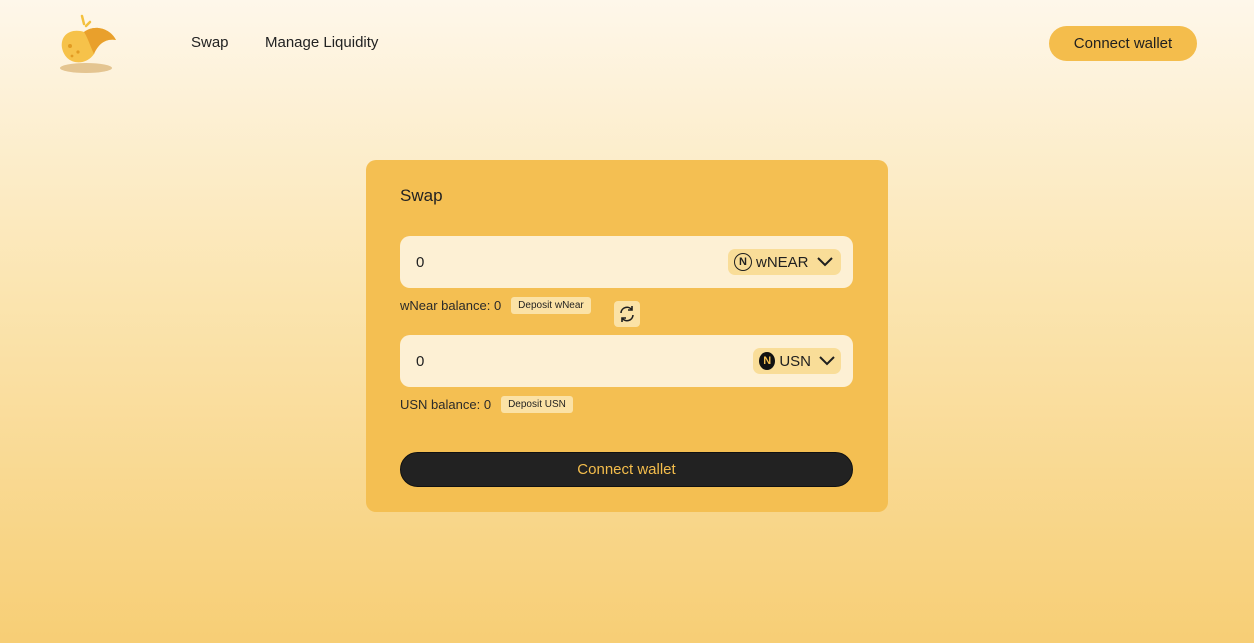 The width and height of the screenshot is (1254, 643). I want to click on from-balance-row: wNear balance: 0 Deposit wNear, so click(495, 305).